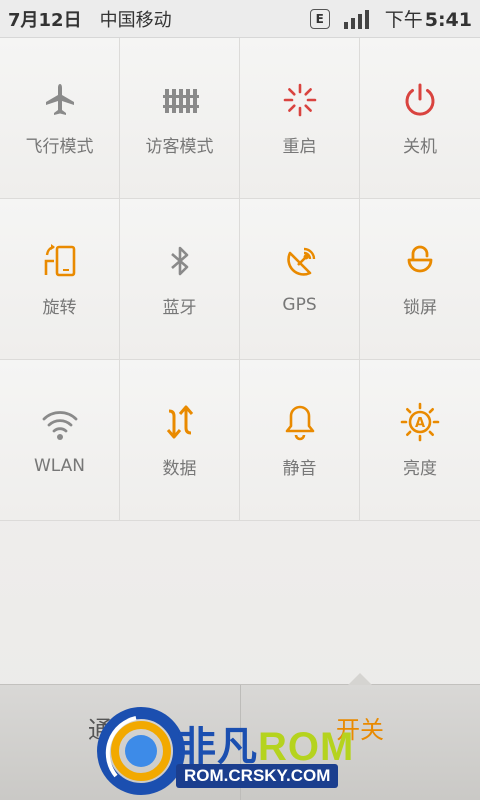 The height and width of the screenshot is (800, 480). What do you see at coordinates (299, 468) in the screenshot?
I see `toggle-label: 静音` at bounding box center [299, 468].